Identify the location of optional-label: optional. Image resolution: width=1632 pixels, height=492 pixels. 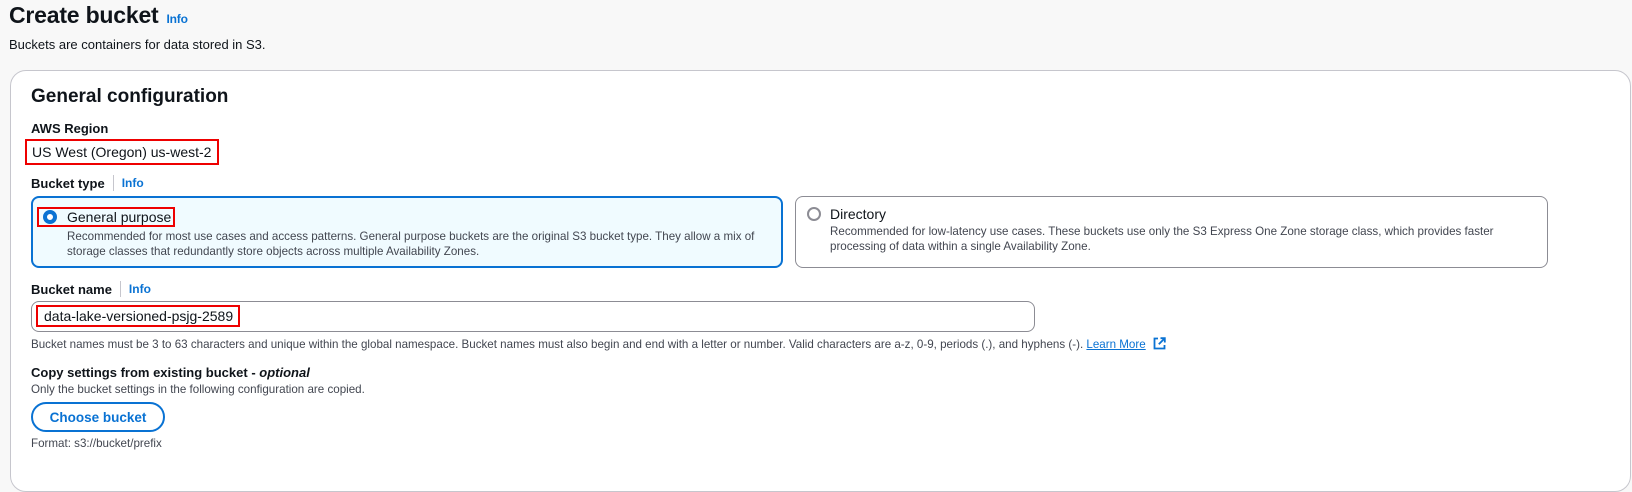
(284, 372).